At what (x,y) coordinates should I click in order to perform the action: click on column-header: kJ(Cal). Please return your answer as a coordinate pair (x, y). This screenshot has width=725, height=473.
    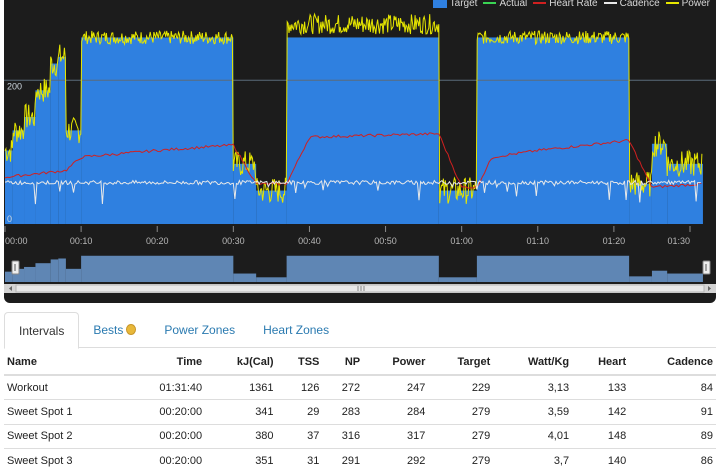
    Looking at the image, I should click on (240, 362).